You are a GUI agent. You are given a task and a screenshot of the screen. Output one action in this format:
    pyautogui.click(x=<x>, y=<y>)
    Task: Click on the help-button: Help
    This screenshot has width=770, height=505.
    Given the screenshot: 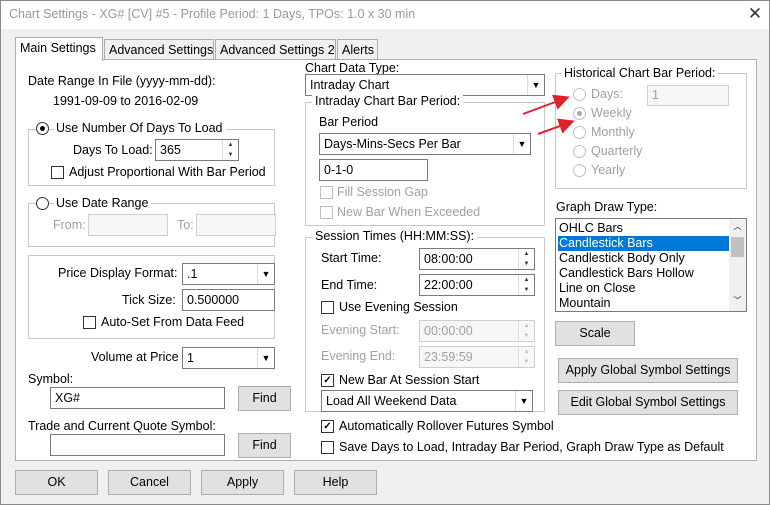 What is the action you would take?
    pyautogui.click(x=335, y=482)
    